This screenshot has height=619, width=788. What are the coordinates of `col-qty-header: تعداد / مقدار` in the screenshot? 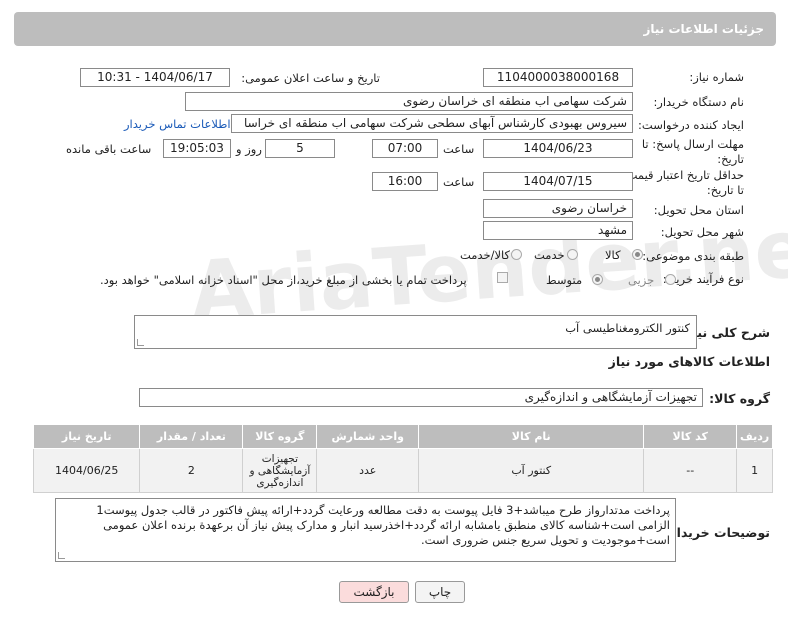 It's located at (191, 436).